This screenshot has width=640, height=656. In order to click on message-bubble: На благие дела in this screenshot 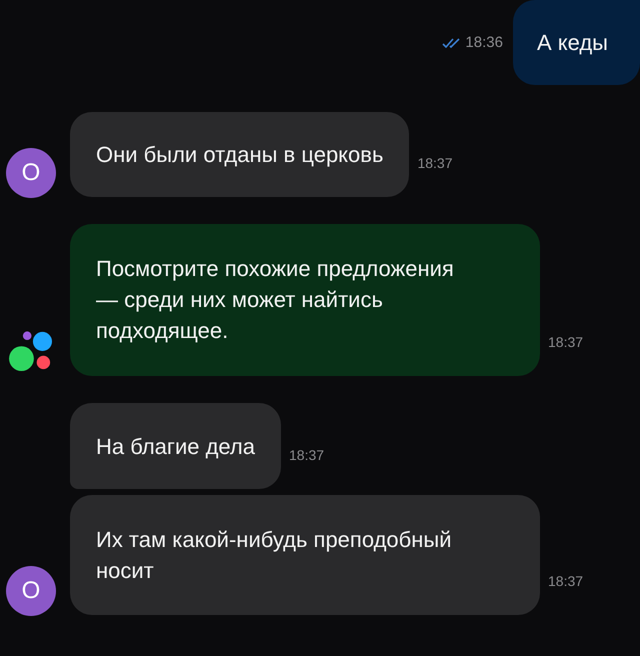, I will do `click(175, 446)`.